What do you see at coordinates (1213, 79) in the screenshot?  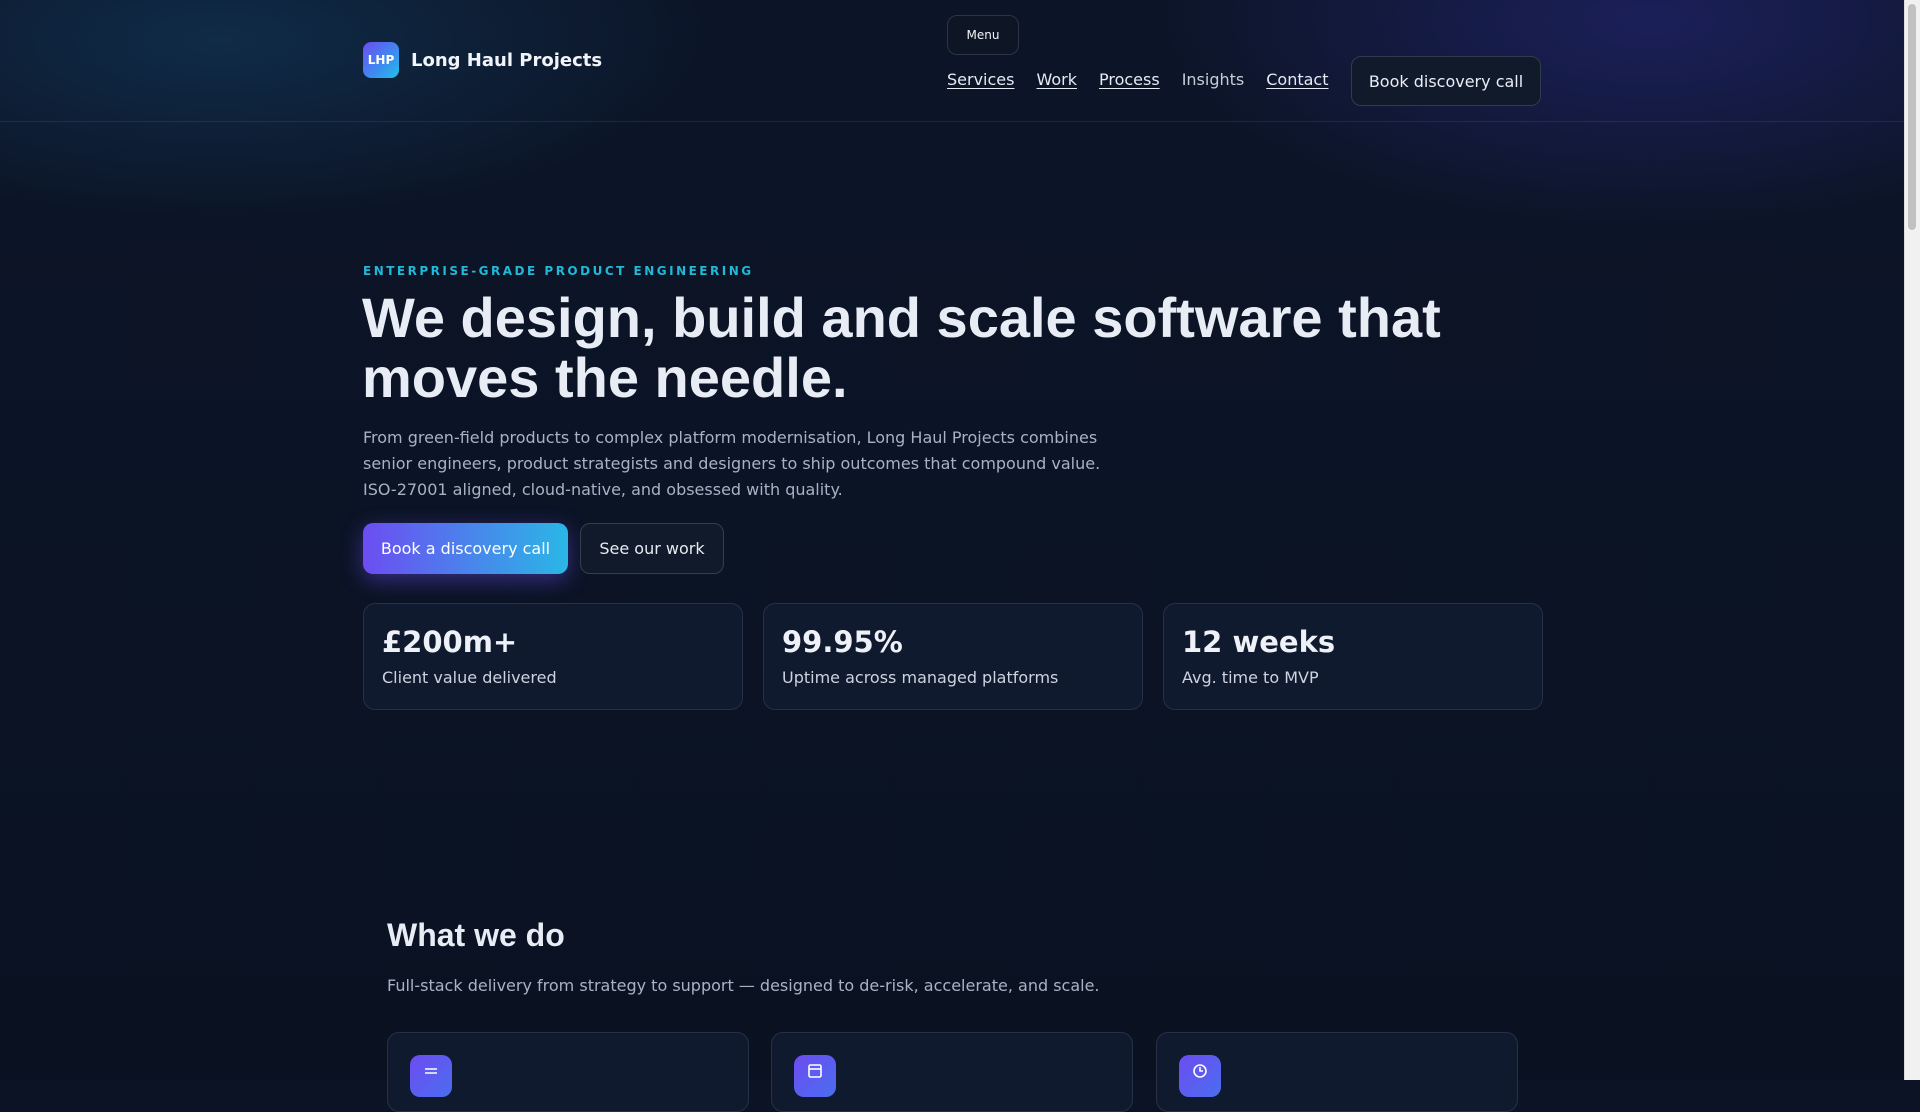 I see `nav-link-insights: Insights` at bounding box center [1213, 79].